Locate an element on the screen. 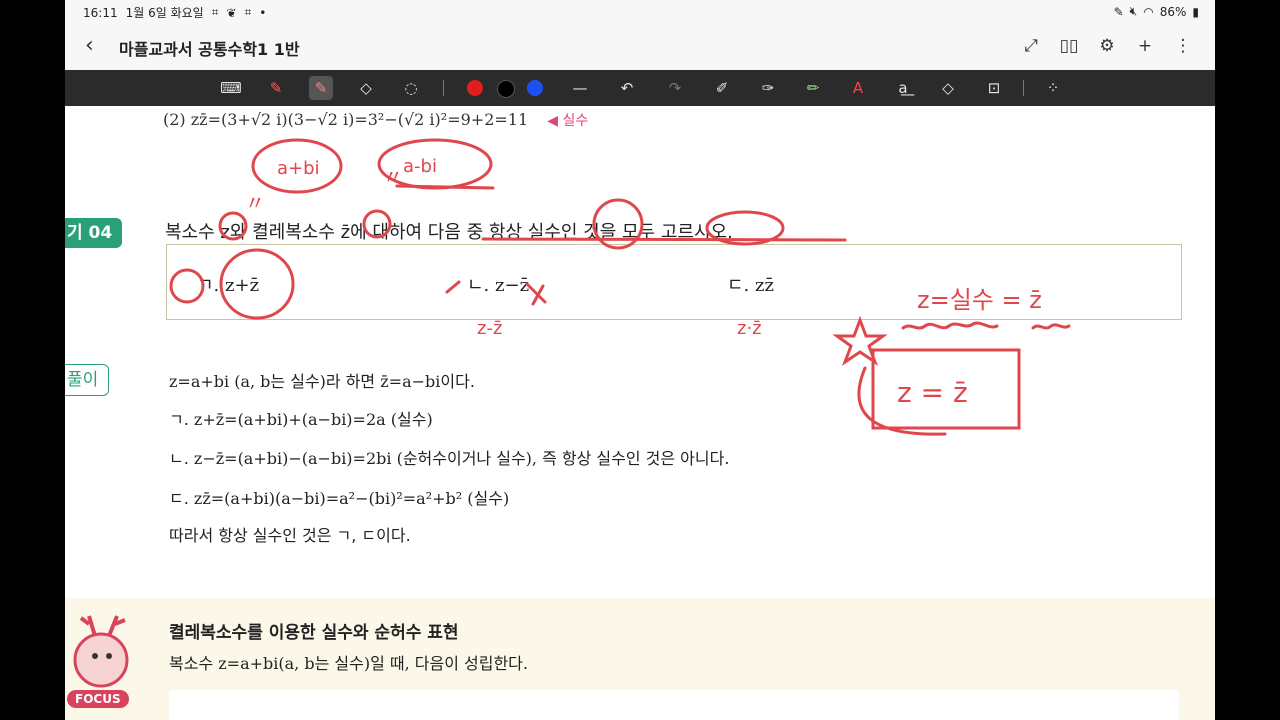 Image resolution: width=1280 pixels, height=720 pixels. pen-settings-icon: ✐ is located at coordinates (722, 88).